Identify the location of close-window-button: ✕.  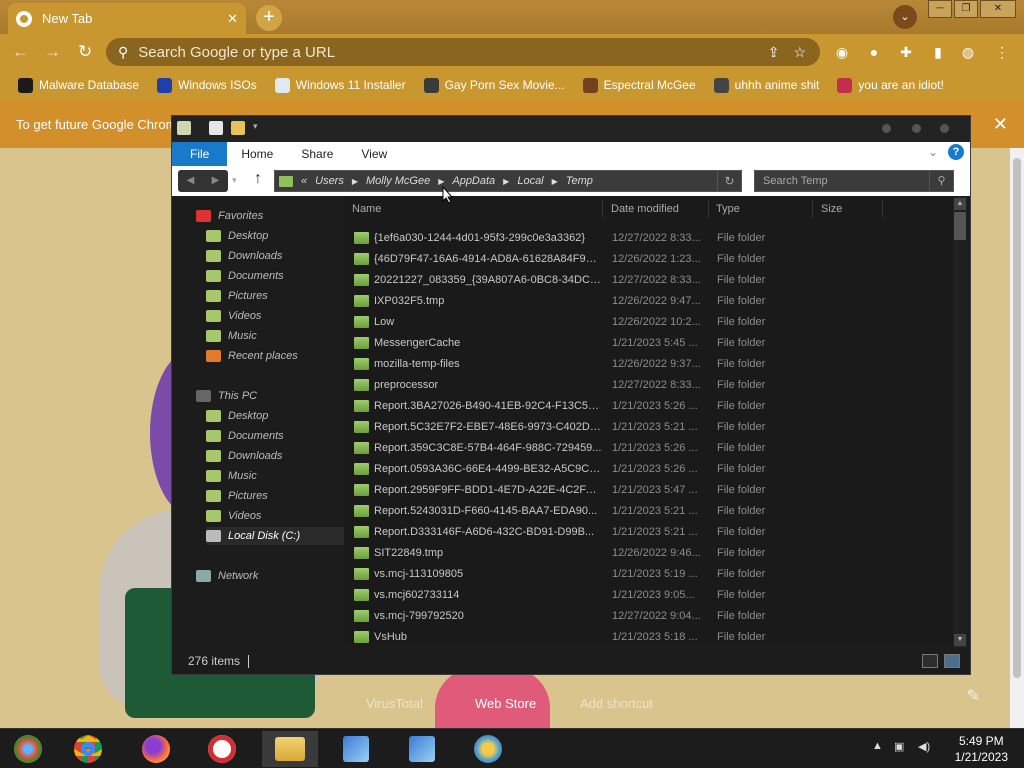
(998, 9).